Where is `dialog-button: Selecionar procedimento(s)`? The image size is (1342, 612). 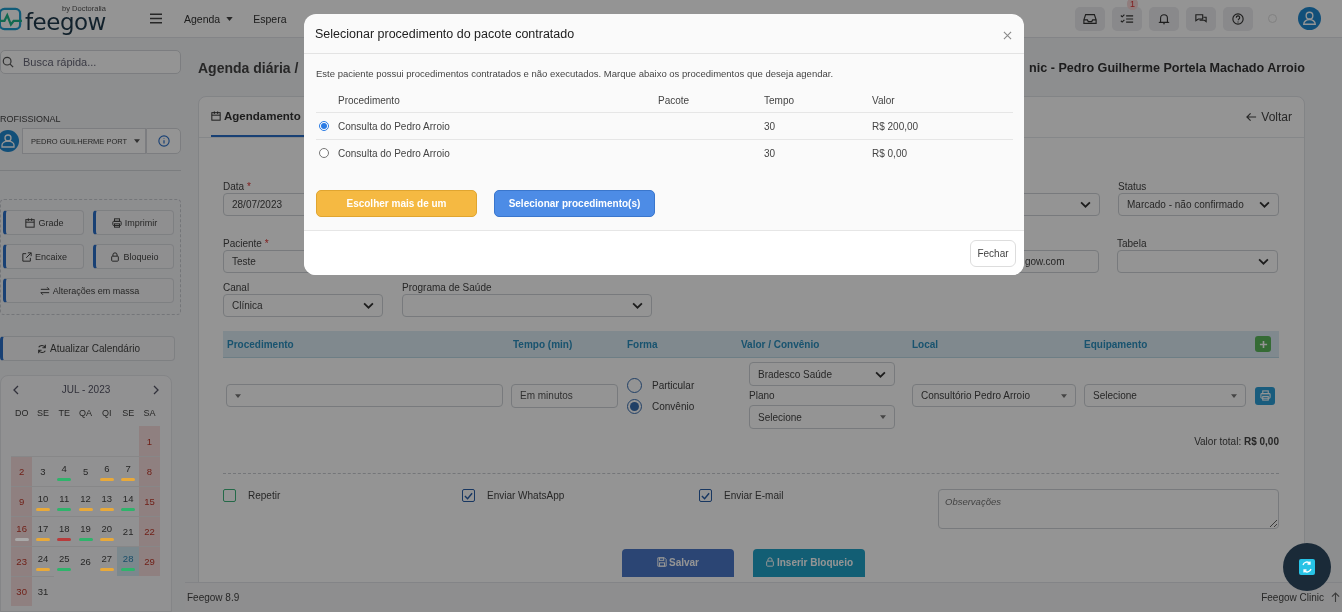
dialog-button: Selecionar procedimento(s) is located at coordinates (574, 203).